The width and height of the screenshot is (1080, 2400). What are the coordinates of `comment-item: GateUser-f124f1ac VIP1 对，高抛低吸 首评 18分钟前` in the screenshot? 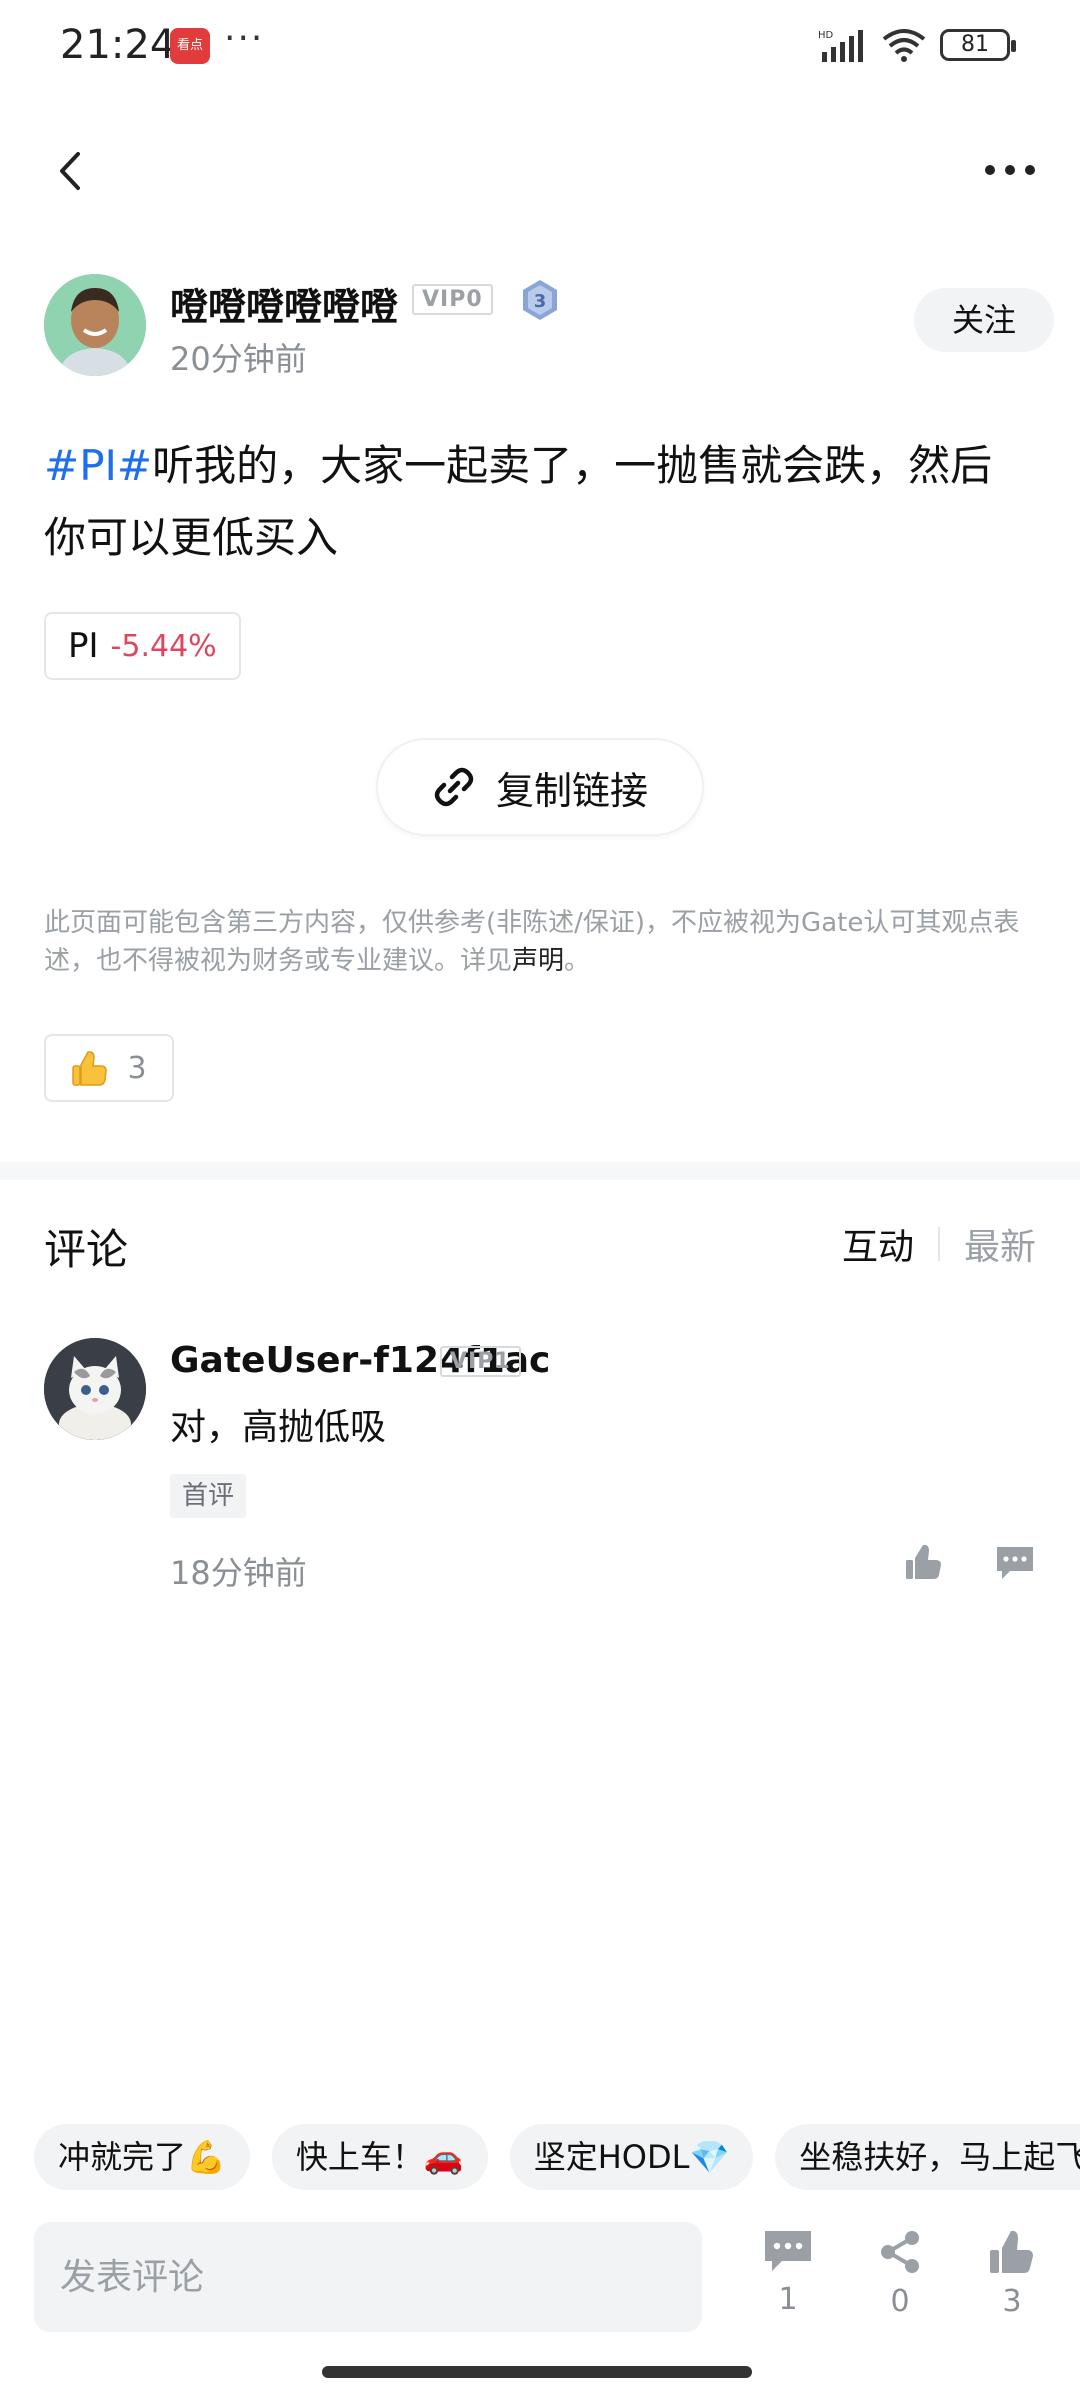 It's located at (540, 1468).